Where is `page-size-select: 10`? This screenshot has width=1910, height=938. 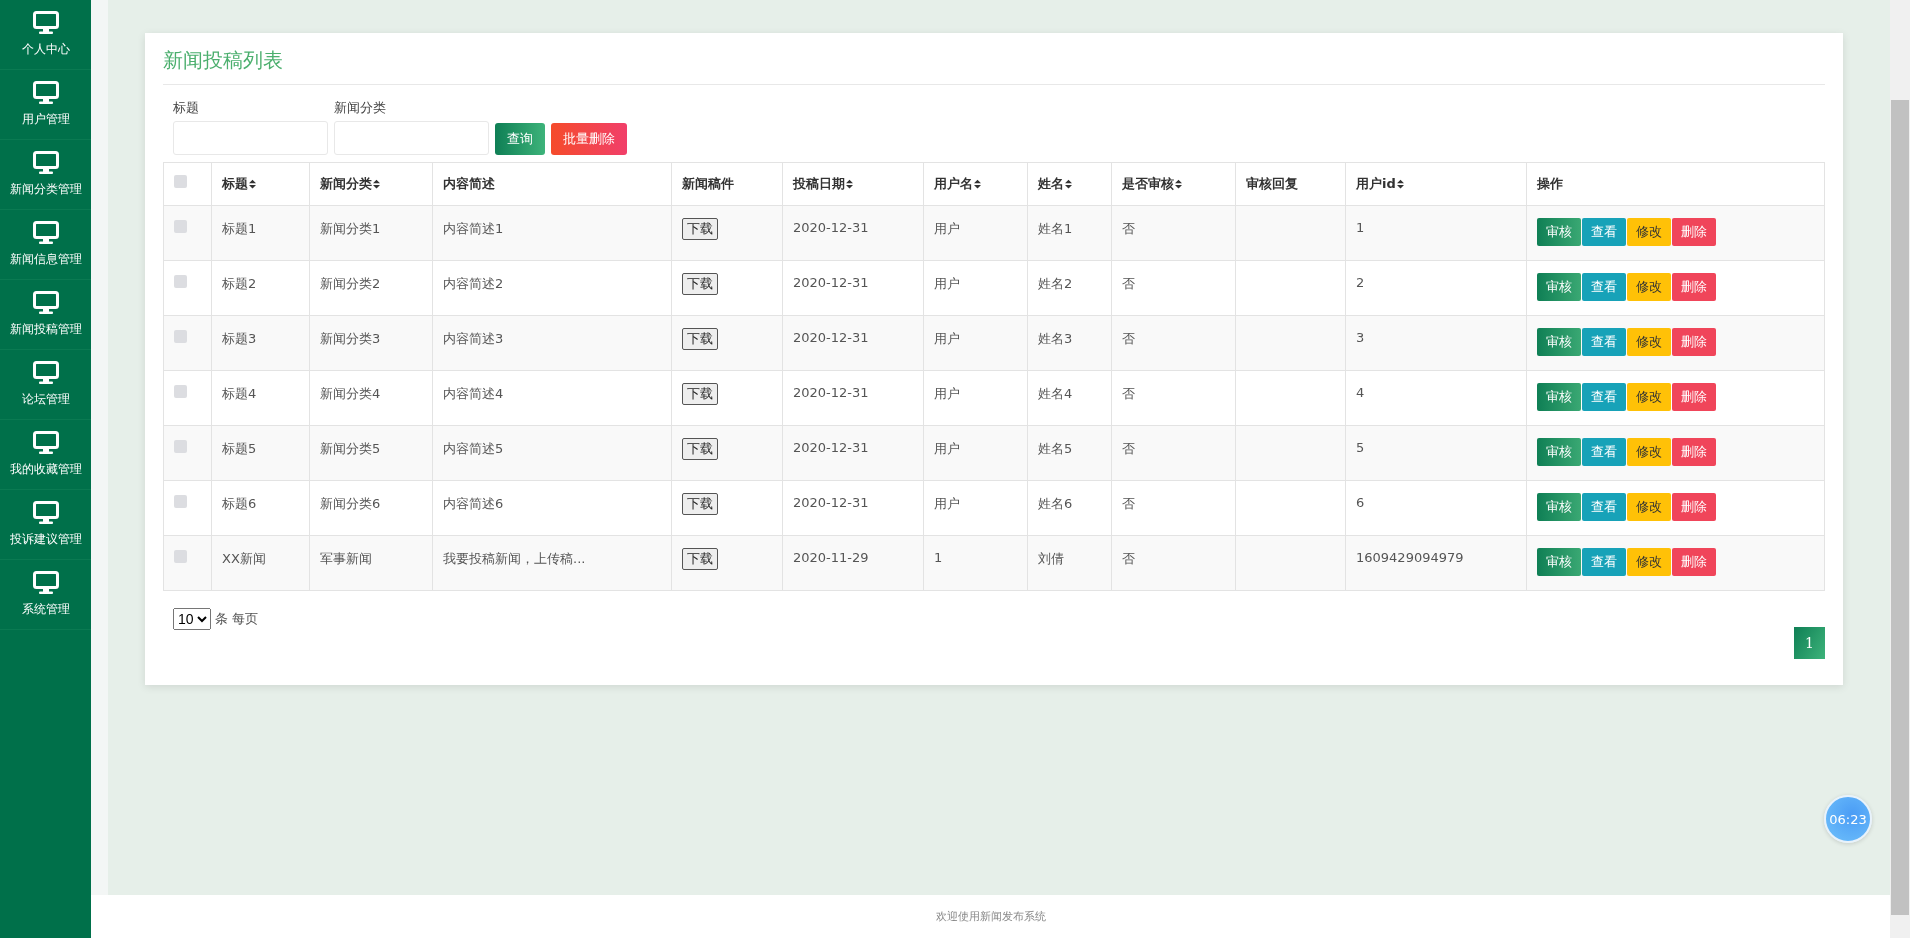
page-size-select: 10 is located at coordinates (192, 619).